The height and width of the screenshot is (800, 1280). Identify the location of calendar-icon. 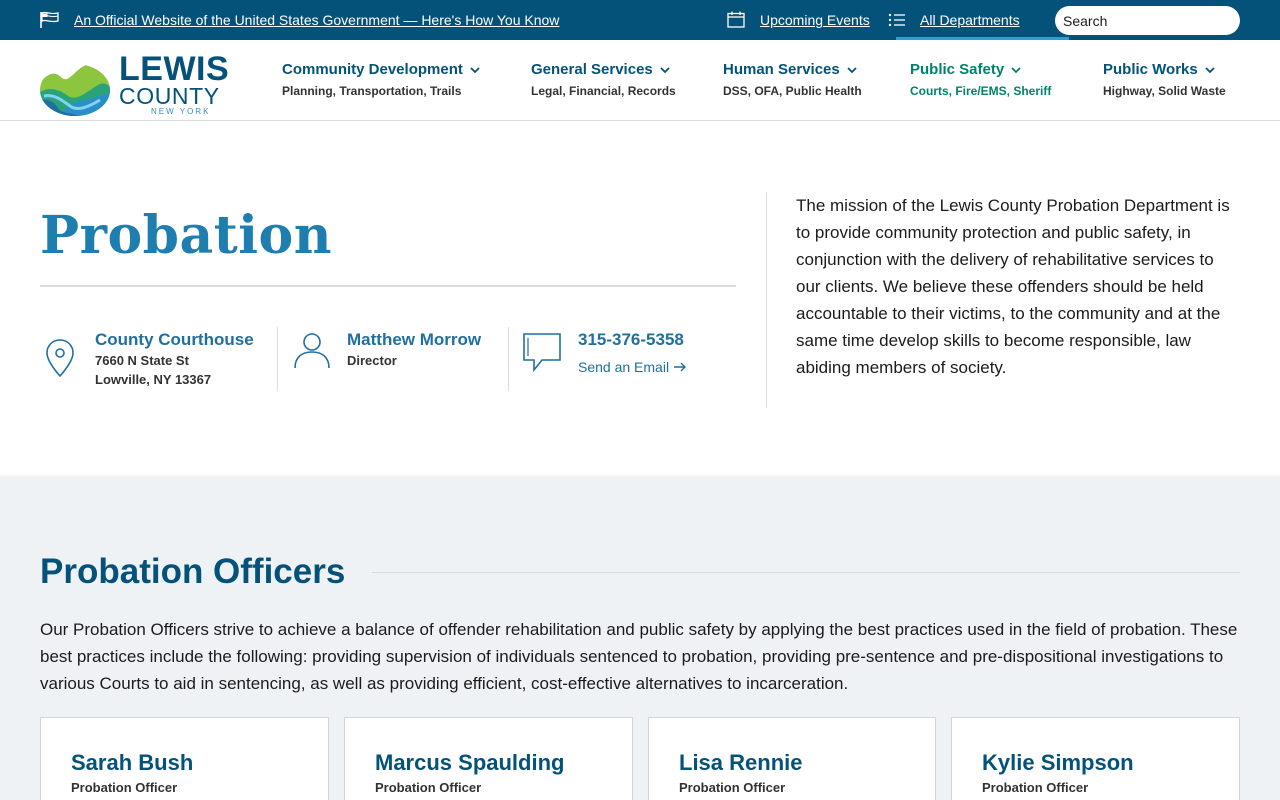
(736, 19).